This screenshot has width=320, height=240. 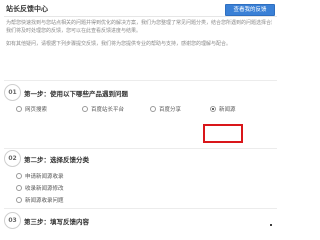 What do you see at coordinates (12, 158) in the screenshot?
I see `step-number-badge: 02` at bounding box center [12, 158].